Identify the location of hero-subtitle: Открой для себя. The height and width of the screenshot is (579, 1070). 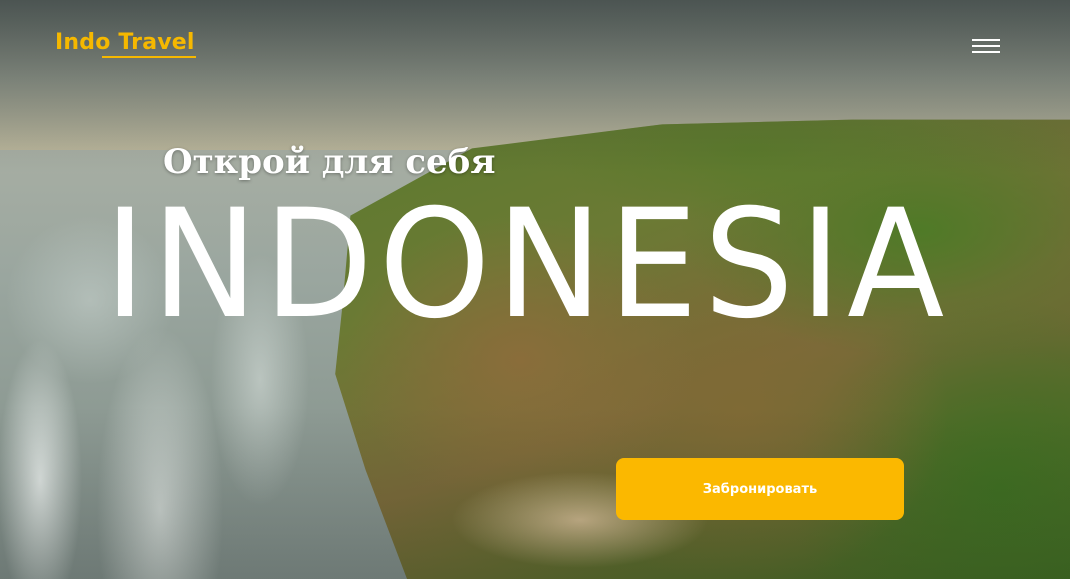
(329, 162).